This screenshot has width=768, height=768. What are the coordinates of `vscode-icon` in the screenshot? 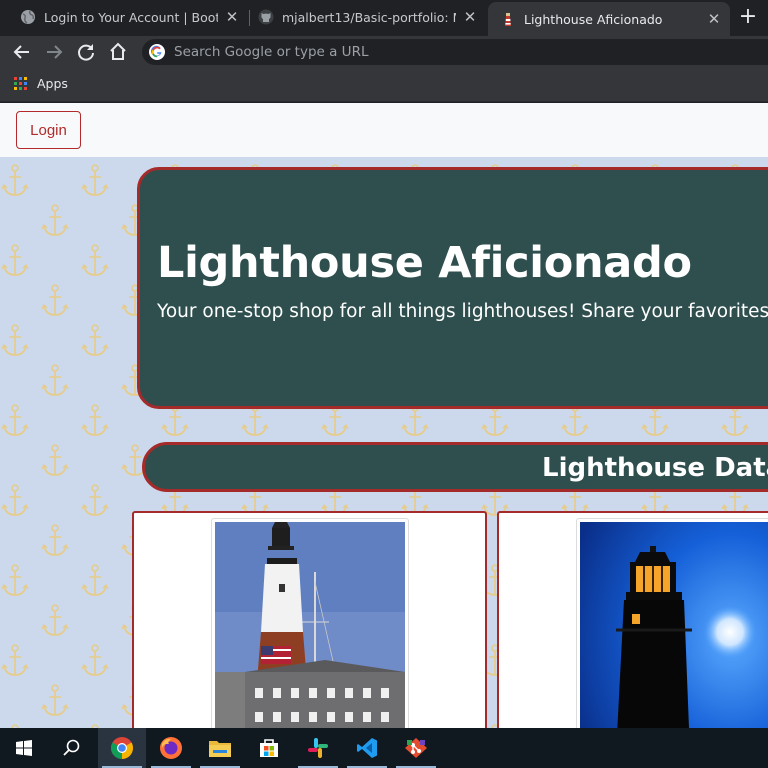 It's located at (367, 748).